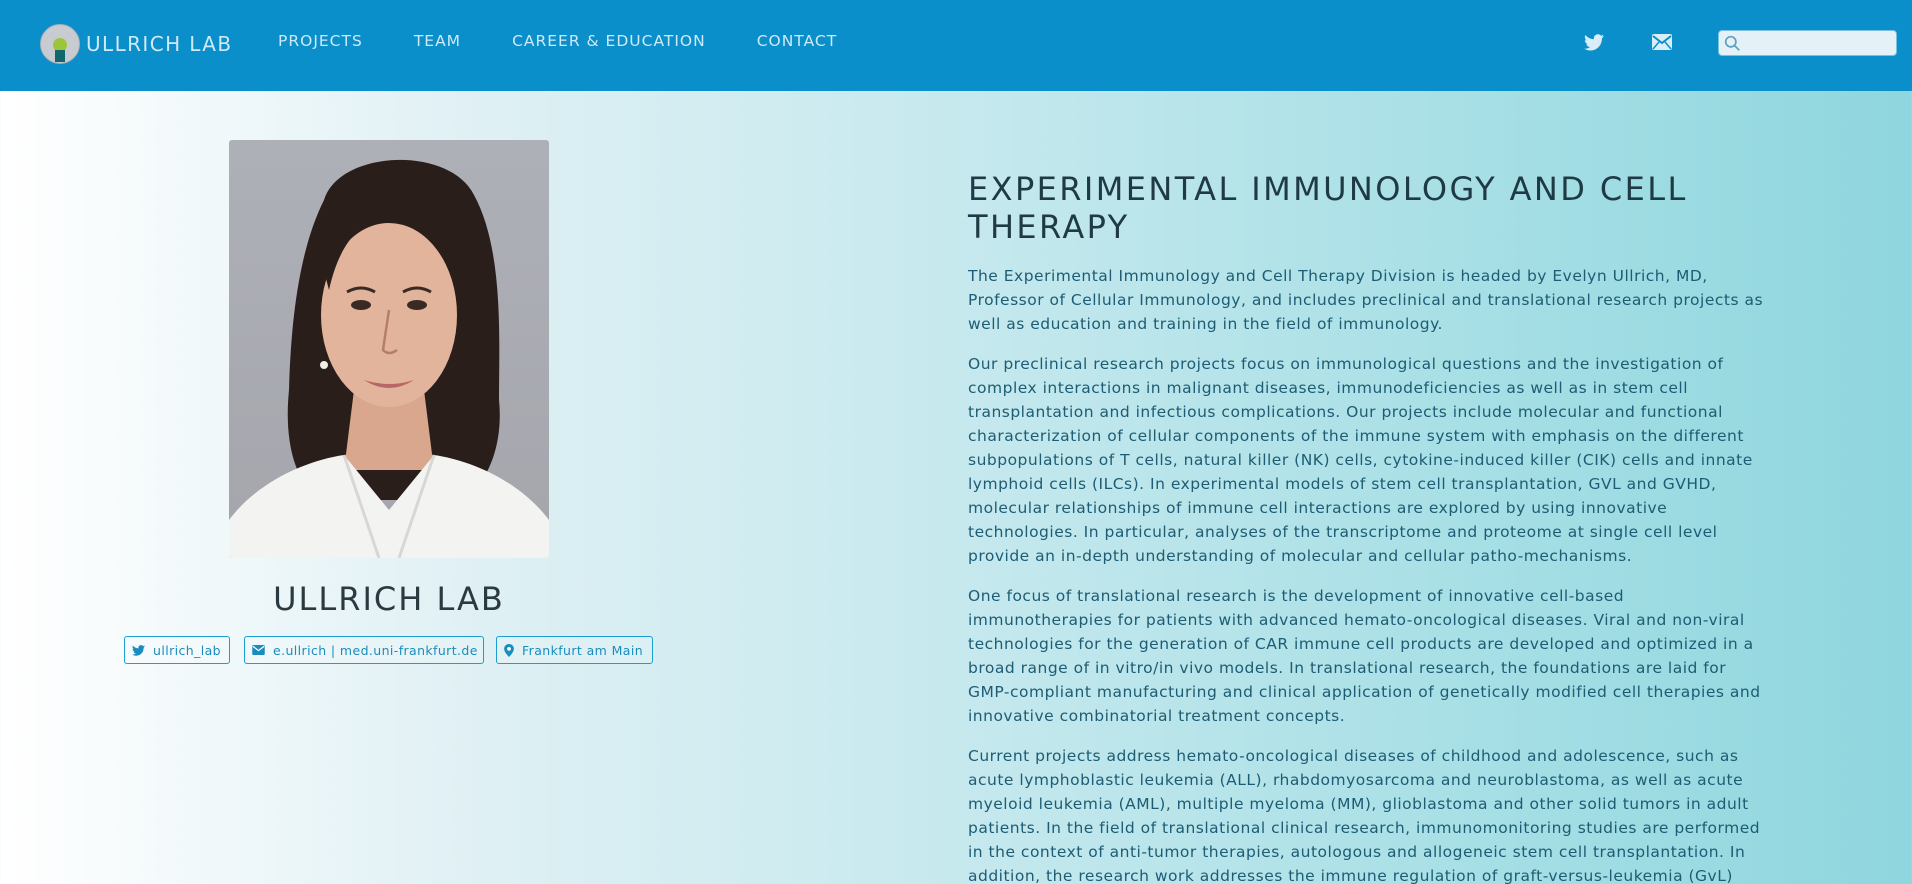 This screenshot has height=884, width=1912. What do you see at coordinates (1819, 44) in the screenshot?
I see `search-input` at bounding box center [1819, 44].